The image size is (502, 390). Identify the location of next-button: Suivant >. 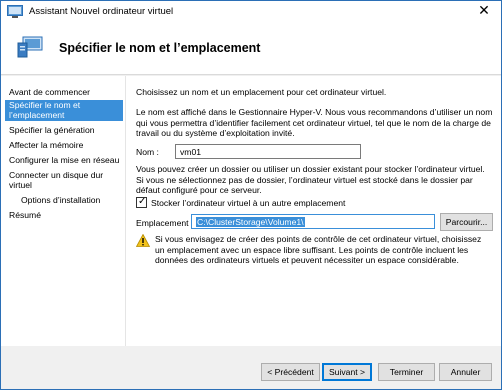
(347, 372).